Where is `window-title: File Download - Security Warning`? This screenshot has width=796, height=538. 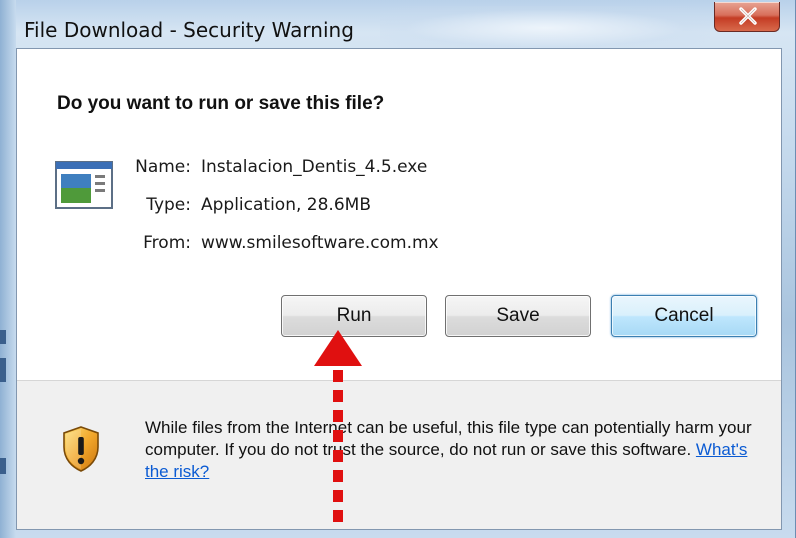
window-title: File Download - Security Warning is located at coordinates (189, 30).